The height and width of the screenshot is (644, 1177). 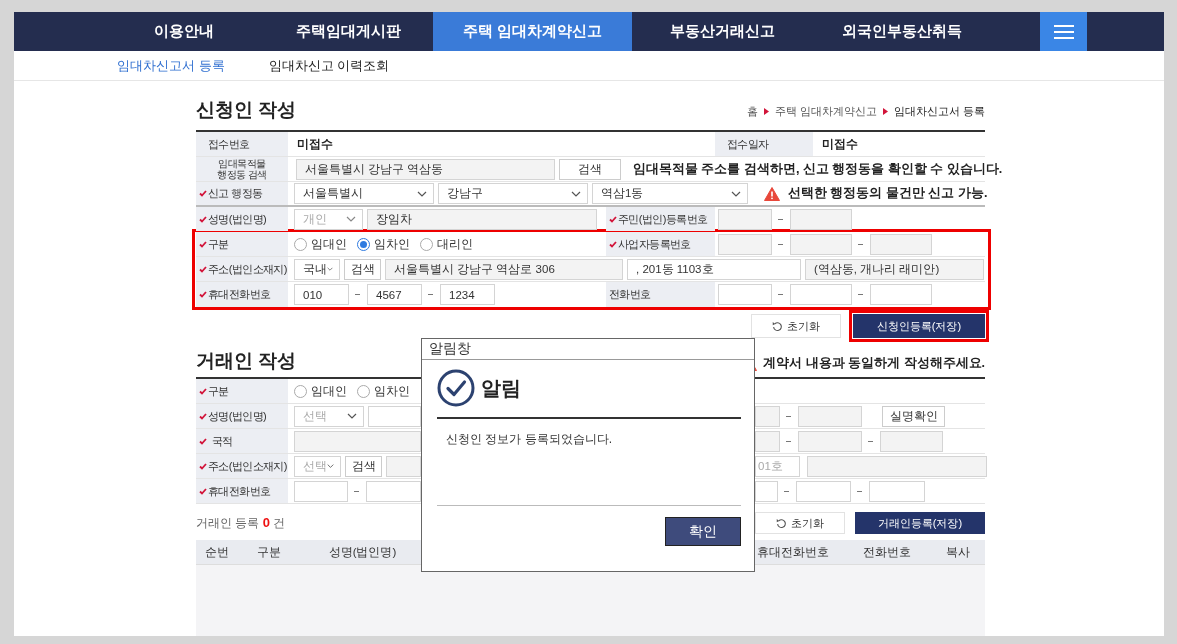 What do you see at coordinates (317, 269) in the screenshot?
I see `dropdown: 국내` at bounding box center [317, 269].